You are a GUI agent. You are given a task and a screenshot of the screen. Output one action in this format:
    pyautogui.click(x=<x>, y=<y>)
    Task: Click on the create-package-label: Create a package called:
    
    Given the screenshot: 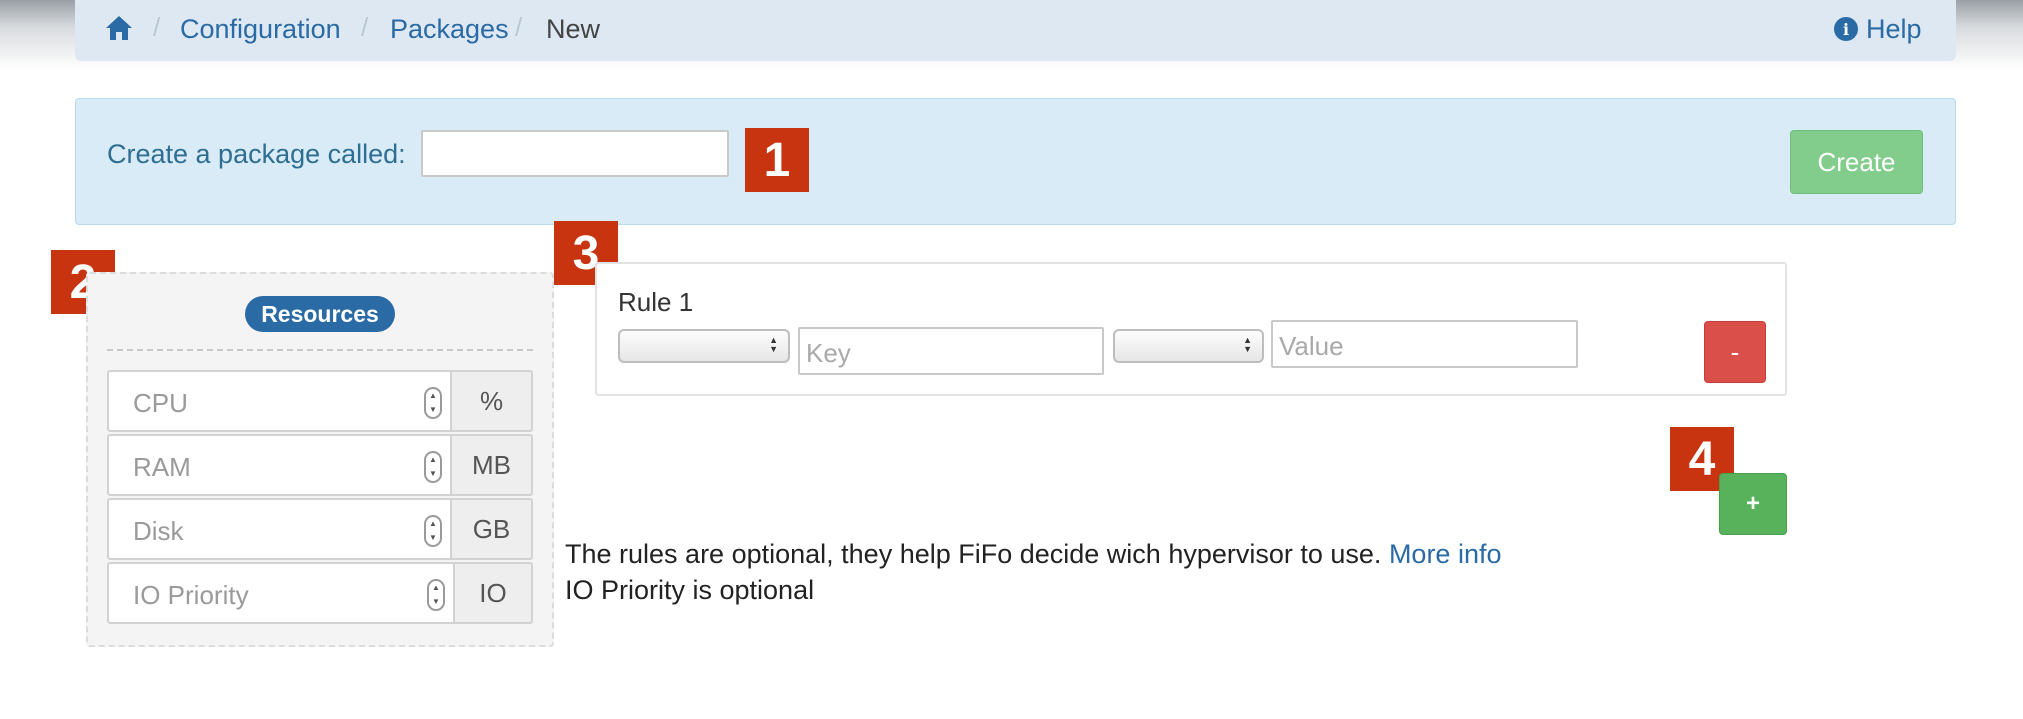 What is the action you would take?
    pyautogui.click(x=256, y=154)
    